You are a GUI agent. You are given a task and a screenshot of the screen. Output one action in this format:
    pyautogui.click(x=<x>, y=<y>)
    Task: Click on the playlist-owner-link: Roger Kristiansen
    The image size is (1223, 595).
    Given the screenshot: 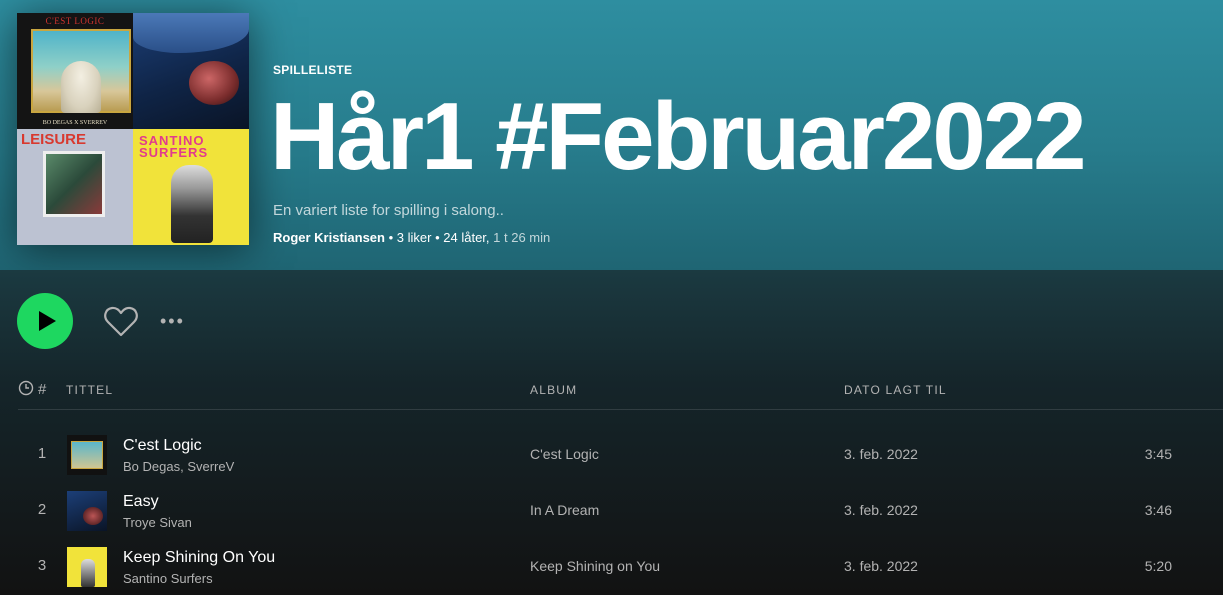 What is the action you would take?
    pyautogui.click(x=329, y=237)
    